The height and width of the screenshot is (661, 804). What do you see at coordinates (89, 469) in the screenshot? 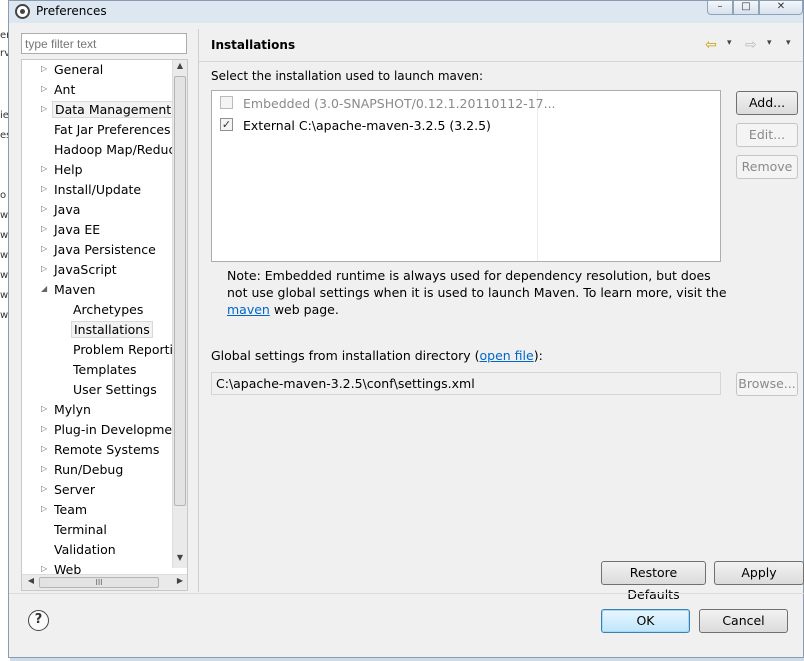
I see `tree-item-label: Run/Debug` at bounding box center [89, 469].